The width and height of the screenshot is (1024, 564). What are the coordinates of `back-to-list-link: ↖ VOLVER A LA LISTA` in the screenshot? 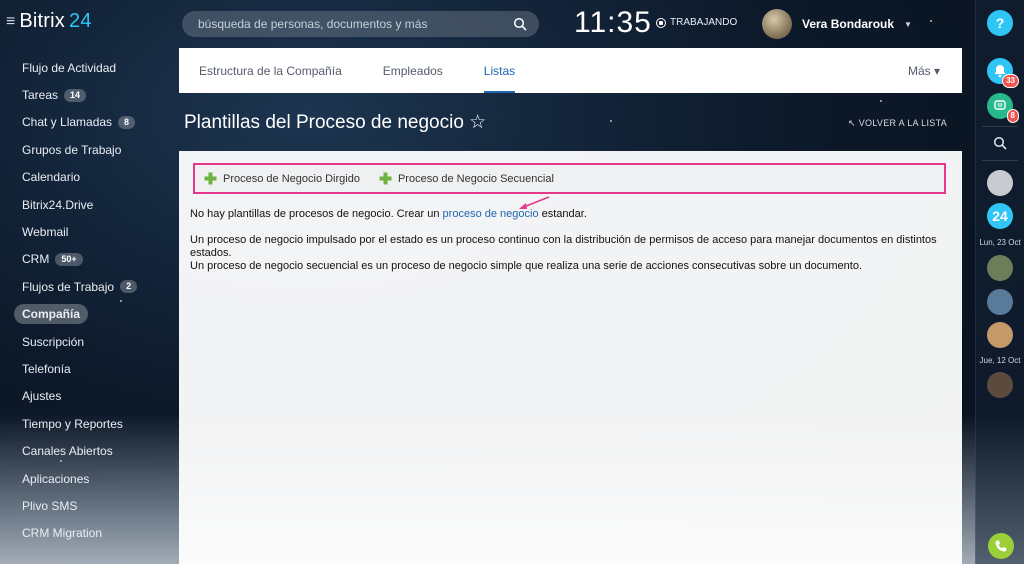 It's located at (897, 123).